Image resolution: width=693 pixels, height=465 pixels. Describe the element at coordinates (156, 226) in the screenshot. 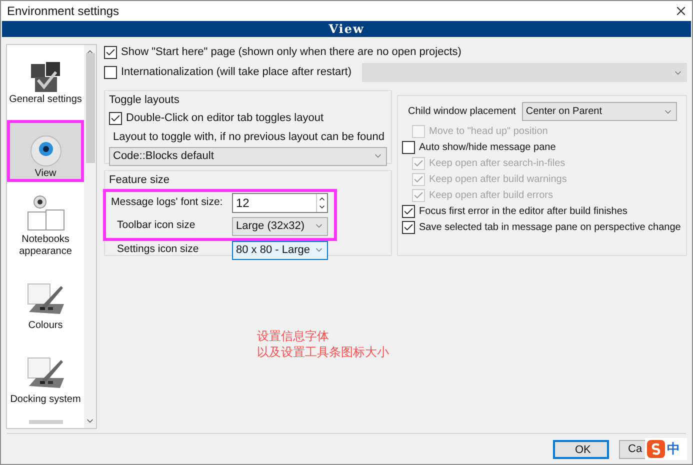

I see `field-label: Toolbar icon size` at that location.